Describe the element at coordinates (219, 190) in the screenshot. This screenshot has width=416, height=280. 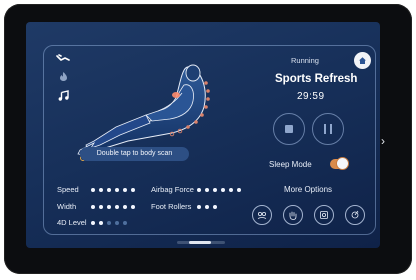
I see `airbag-force-dots` at that location.